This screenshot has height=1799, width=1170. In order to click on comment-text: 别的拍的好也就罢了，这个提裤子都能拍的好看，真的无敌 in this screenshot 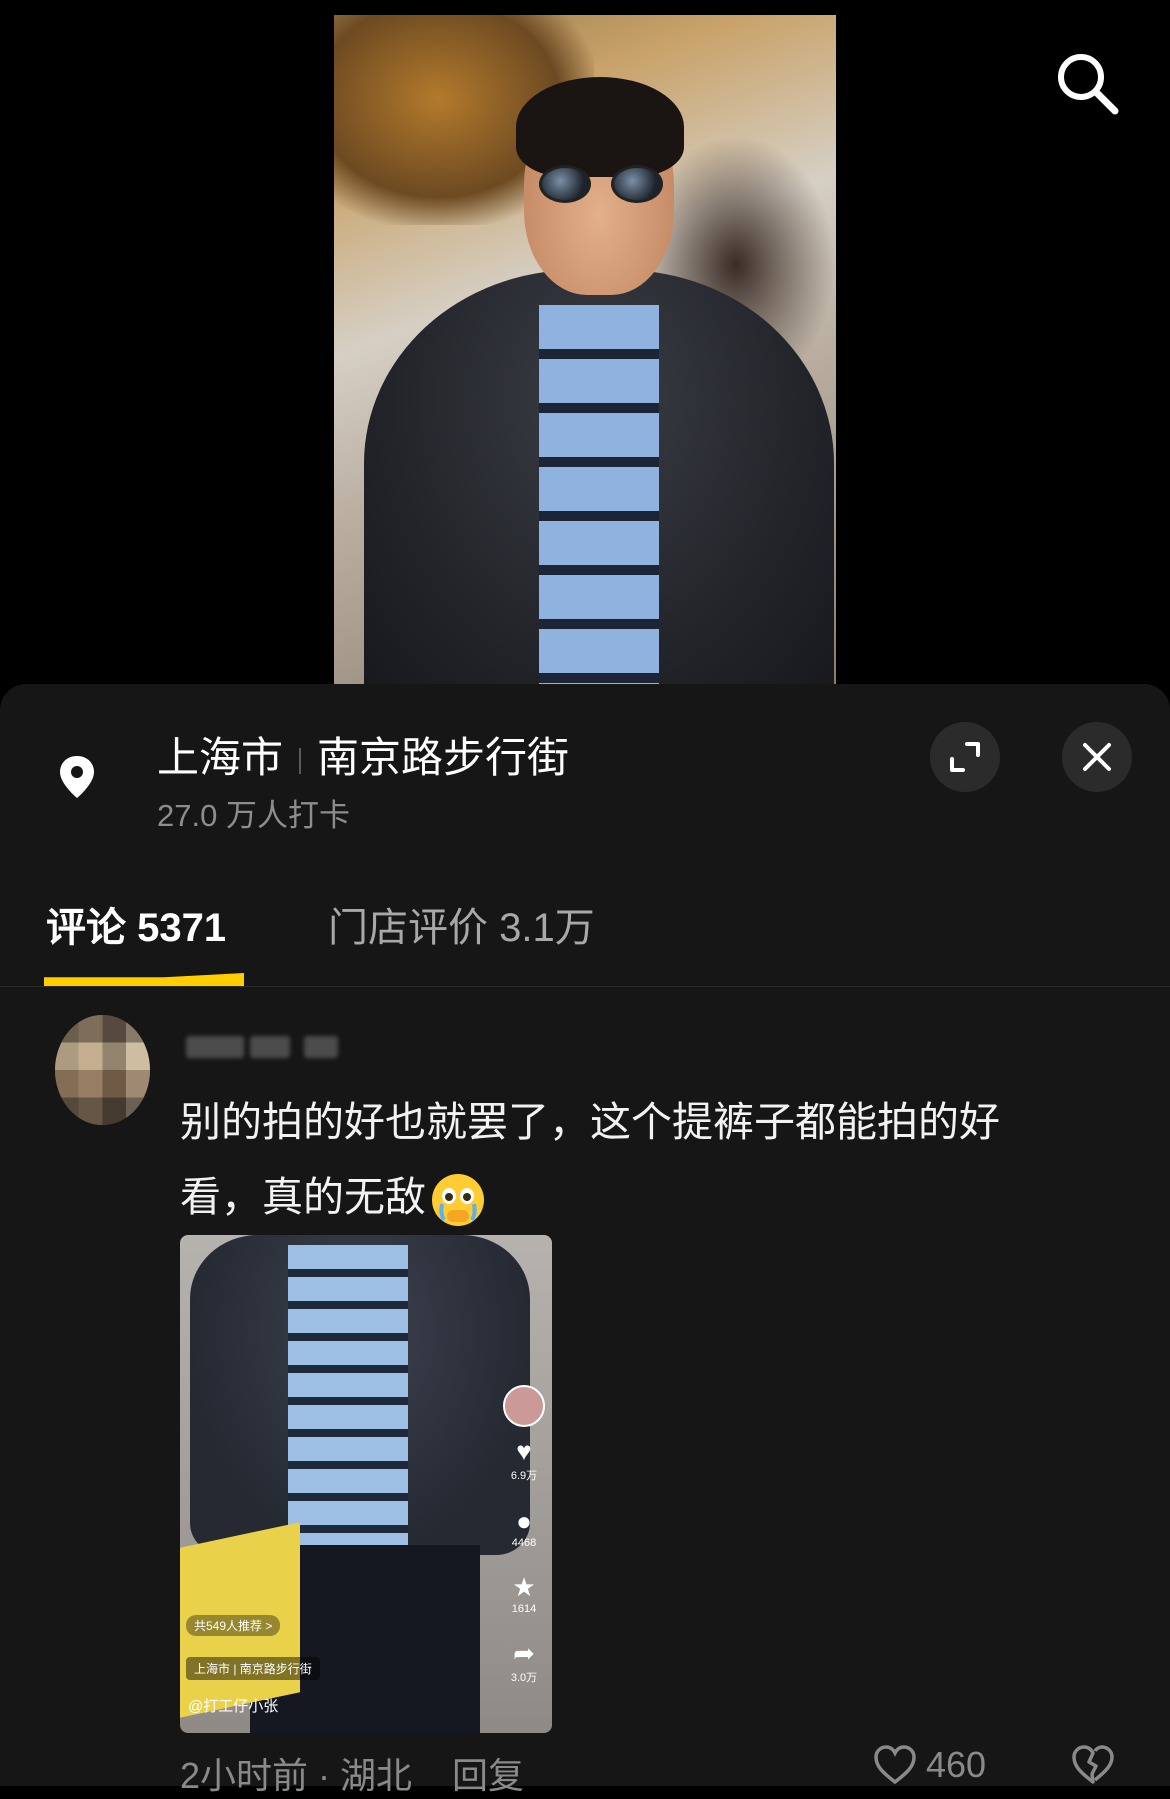, I will do `click(630, 1160)`.